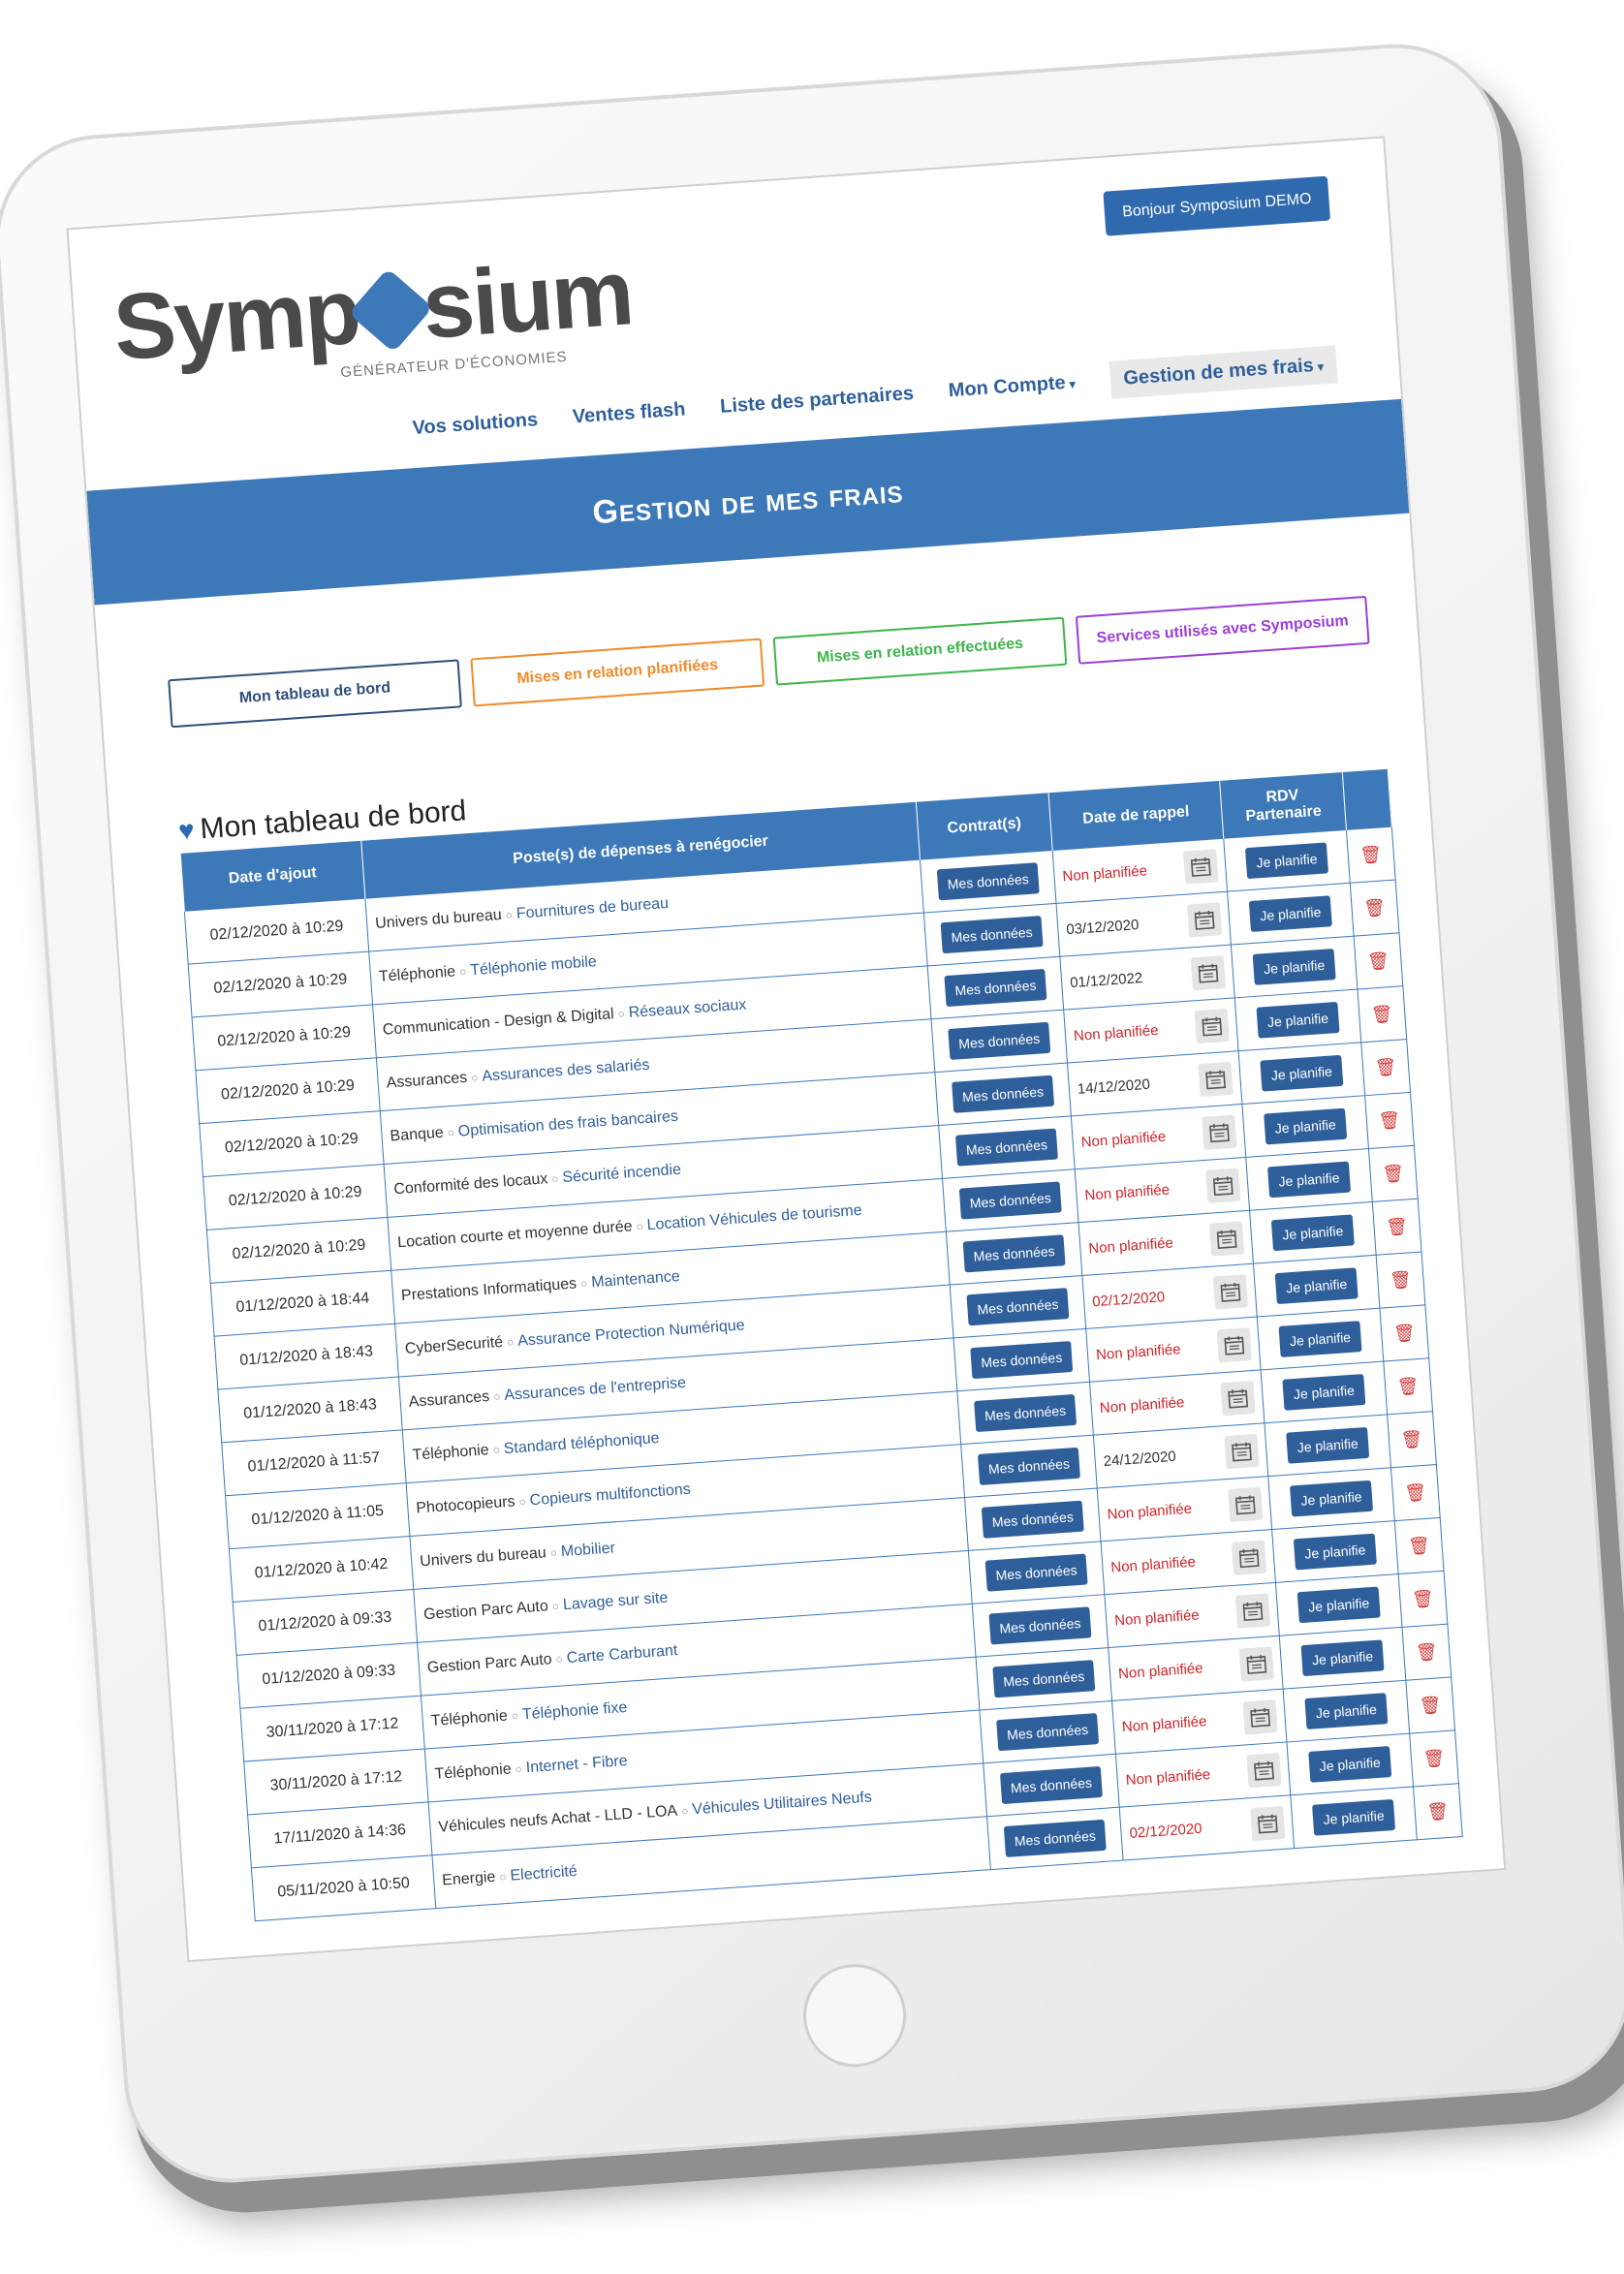 The height and width of the screenshot is (2274, 1624). What do you see at coordinates (816, 401) in the screenshot?
I see `nav-liste-partenaires: Liste des partenaires` at bounding box center [816, 401].